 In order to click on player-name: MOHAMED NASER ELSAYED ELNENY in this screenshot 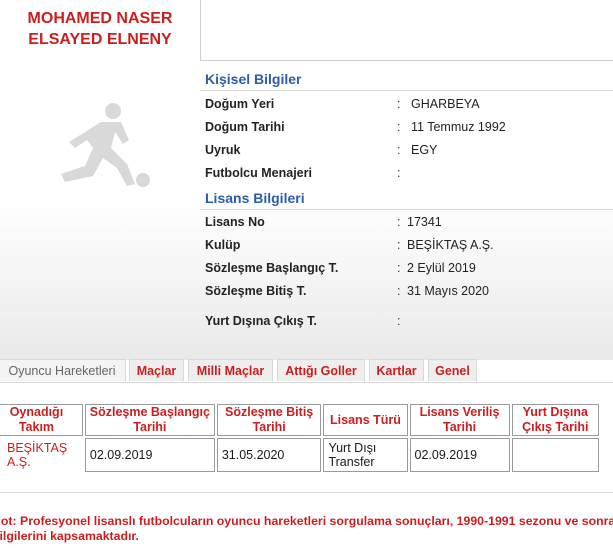, I will do `click(100, 34)`.